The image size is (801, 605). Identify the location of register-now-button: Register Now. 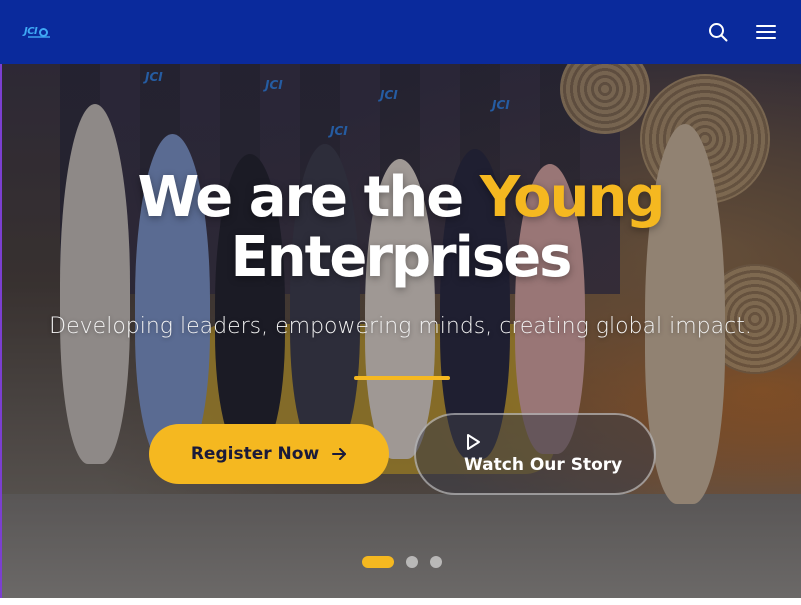
(269, 454).